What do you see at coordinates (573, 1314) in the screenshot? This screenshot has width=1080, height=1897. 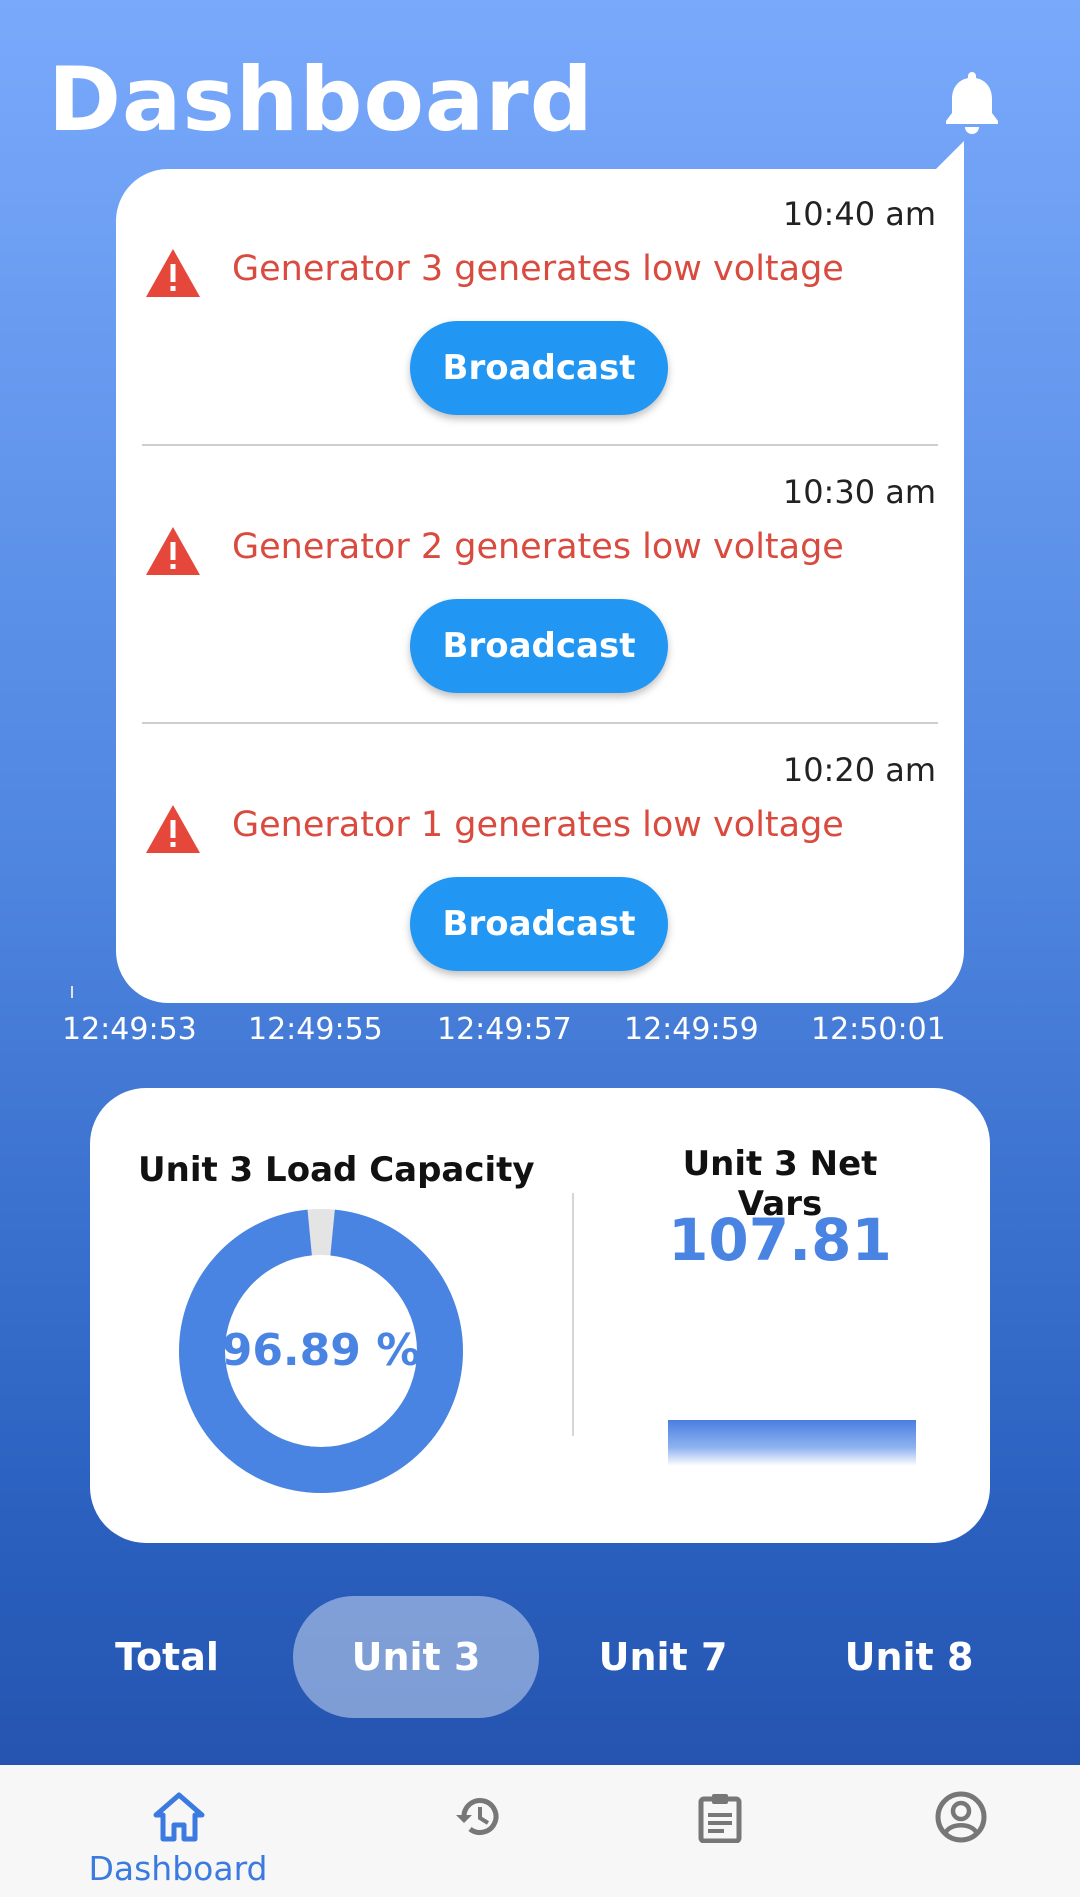 I see `card-divider` at bounding box center [573, 1314].